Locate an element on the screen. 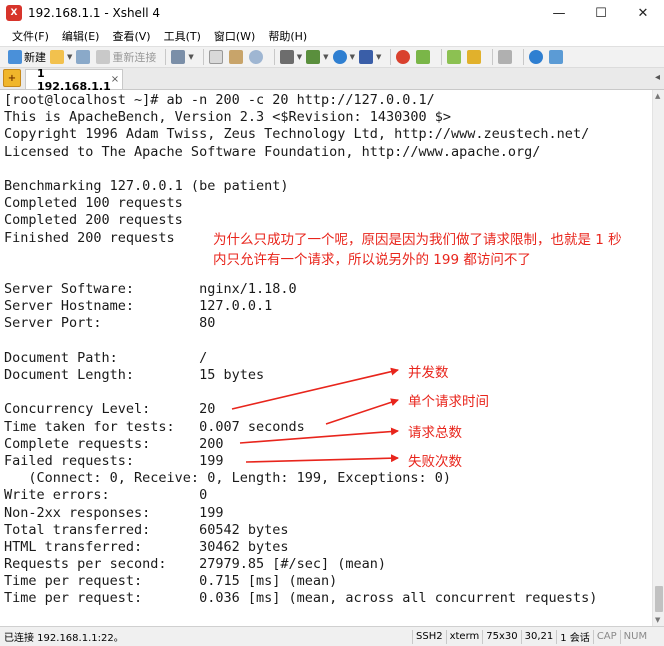 This screenshot has width=664, height=646. xftp-icon is located at coordinates (403, 57).